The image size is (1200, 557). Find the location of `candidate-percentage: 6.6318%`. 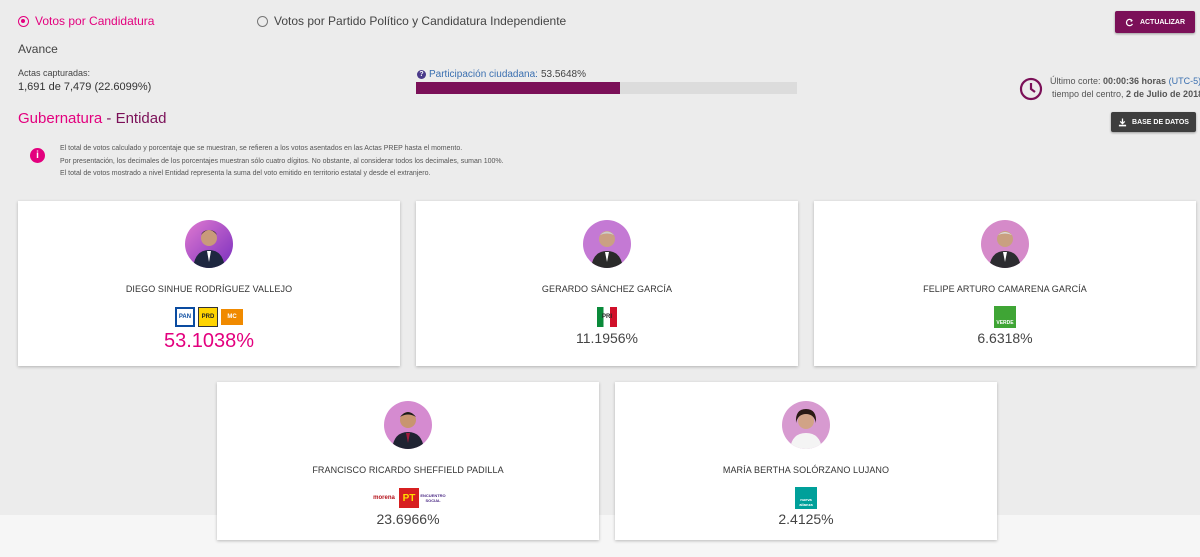

candidate-percentage: 6.6318% is located at coordinates (1005, 338).